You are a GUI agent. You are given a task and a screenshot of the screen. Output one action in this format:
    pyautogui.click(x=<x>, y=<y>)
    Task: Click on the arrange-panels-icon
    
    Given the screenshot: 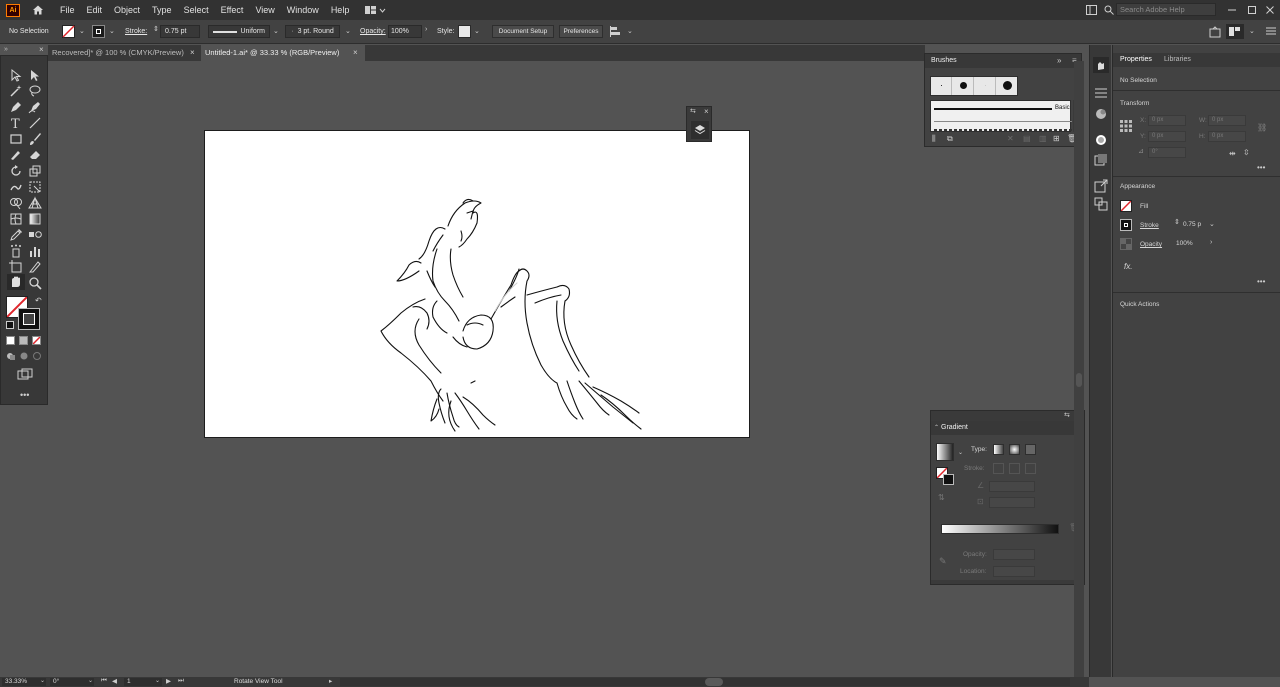 What is the action you would take?
    pyautogui.click(x=1235, y=31)
    